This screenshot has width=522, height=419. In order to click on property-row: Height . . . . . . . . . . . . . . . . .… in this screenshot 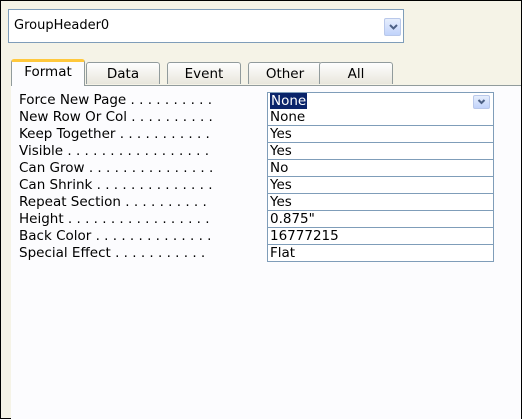, I will do `click(257, 219)`.